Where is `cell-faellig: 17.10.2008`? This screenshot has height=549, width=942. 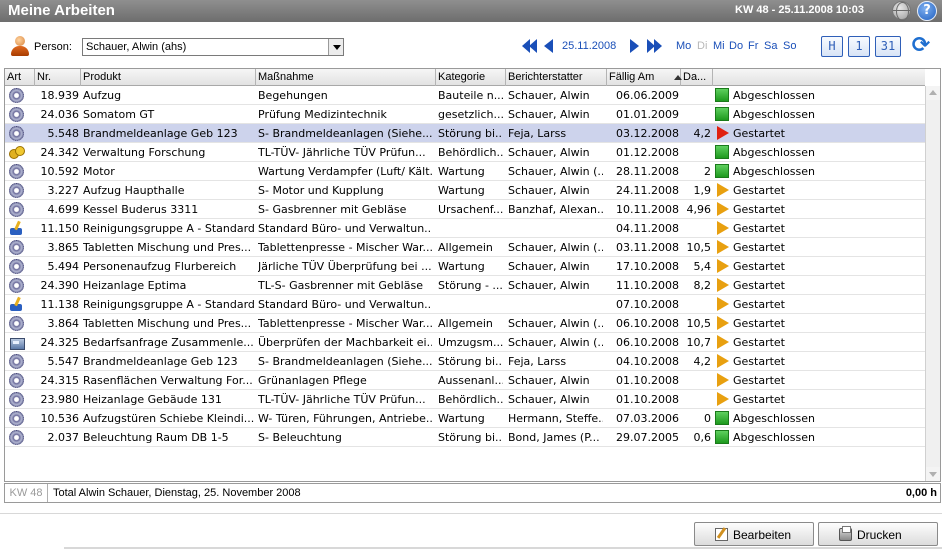 cell-faellig: 17.10.2008 is located at coordinates (647, 266).